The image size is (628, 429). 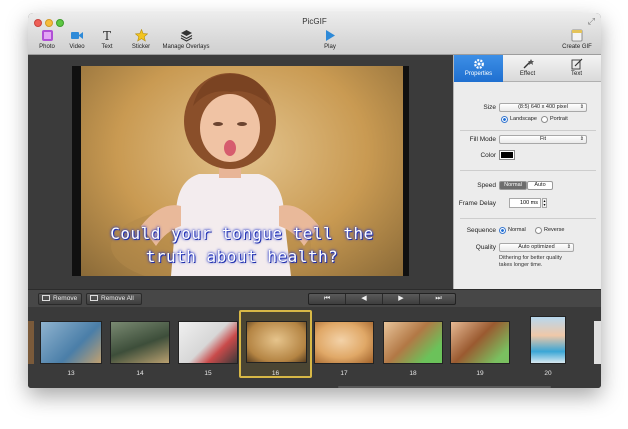 I want to click on previous-frame-button: ◀, so click(x=364, y=299).